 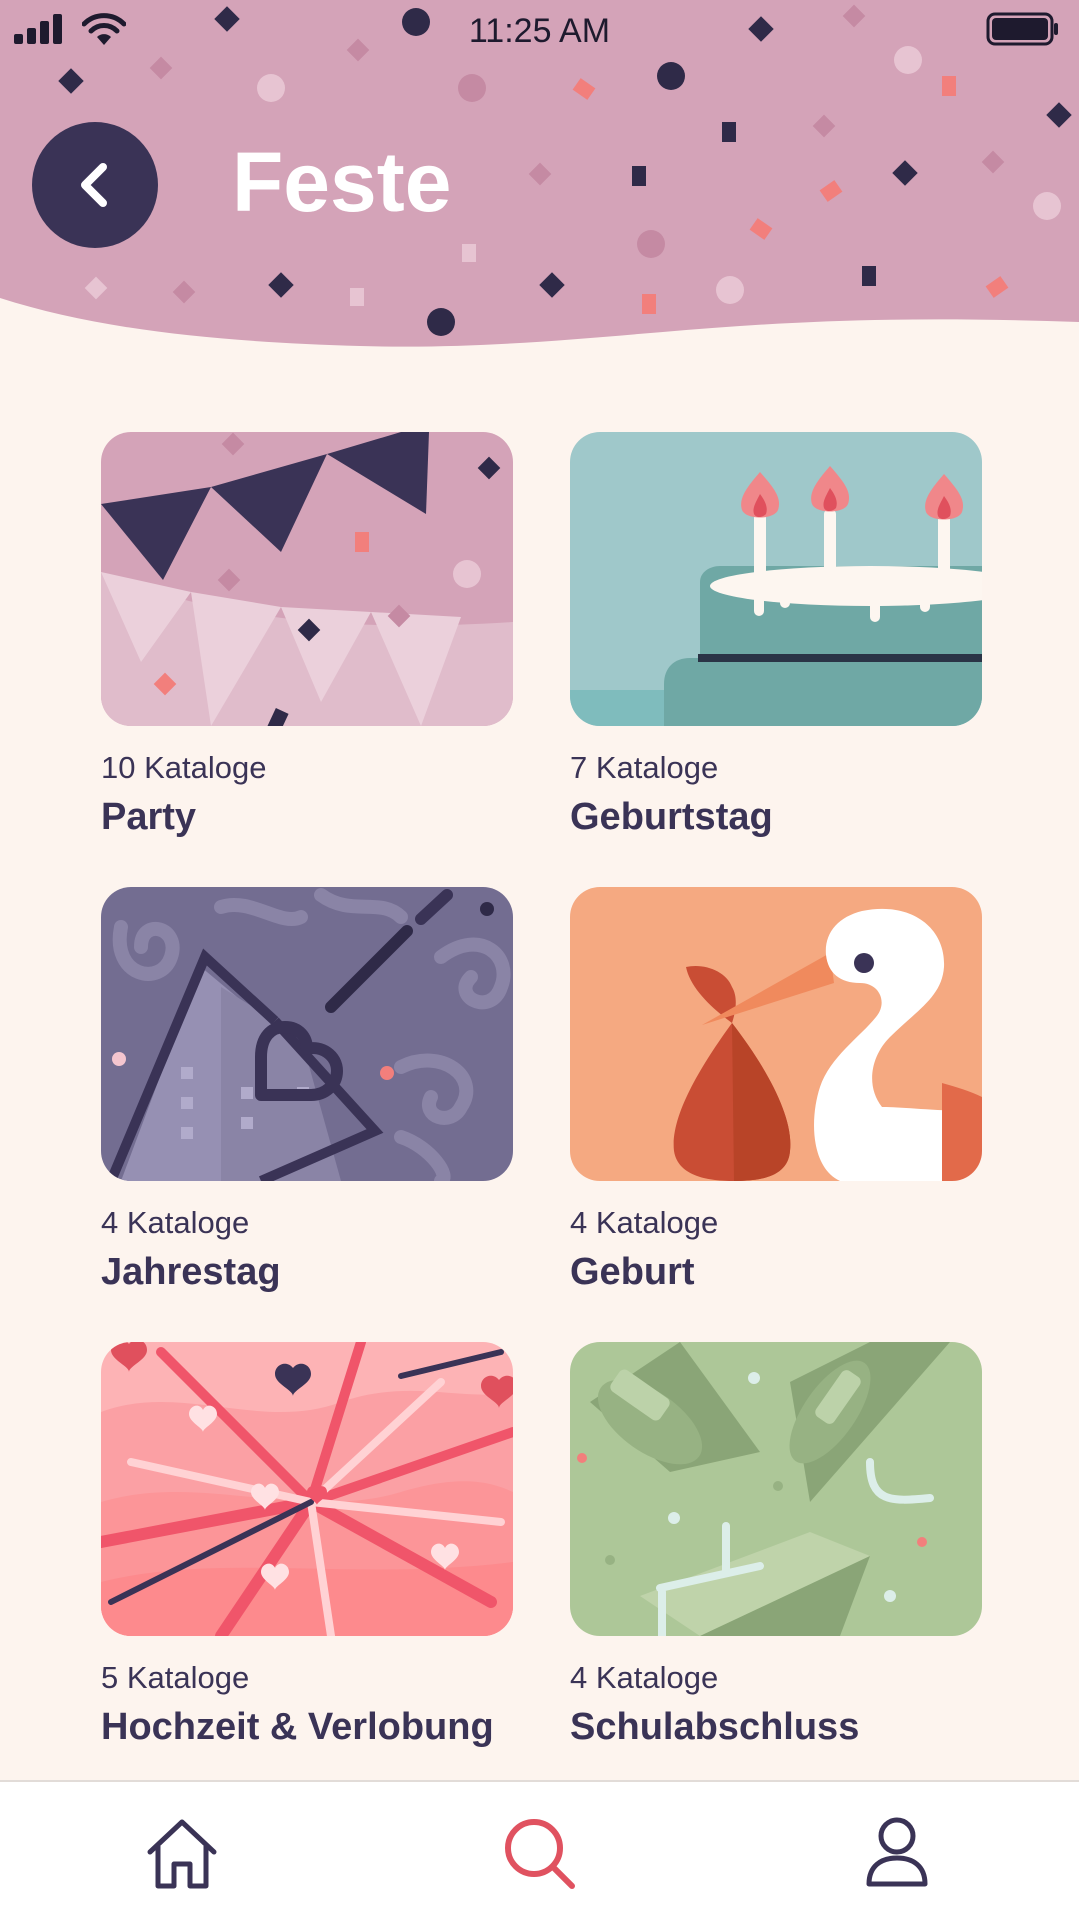 I want to click on user-icon, so click(x=897, y=1852).